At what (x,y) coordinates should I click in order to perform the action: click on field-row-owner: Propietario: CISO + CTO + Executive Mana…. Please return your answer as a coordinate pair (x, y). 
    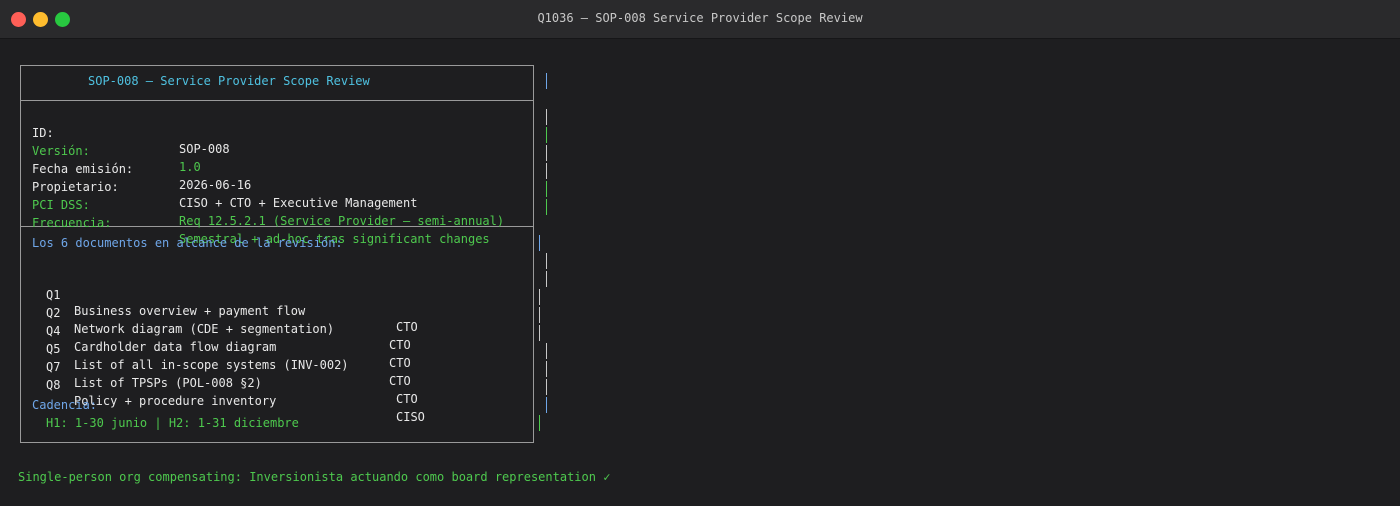
    Looking at the image, I should click on (270, 186).